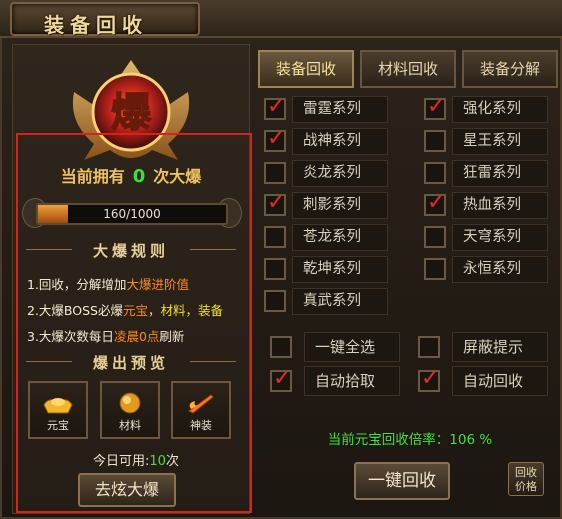  I want to click on series-label: 热血系列, so click(500, 205).